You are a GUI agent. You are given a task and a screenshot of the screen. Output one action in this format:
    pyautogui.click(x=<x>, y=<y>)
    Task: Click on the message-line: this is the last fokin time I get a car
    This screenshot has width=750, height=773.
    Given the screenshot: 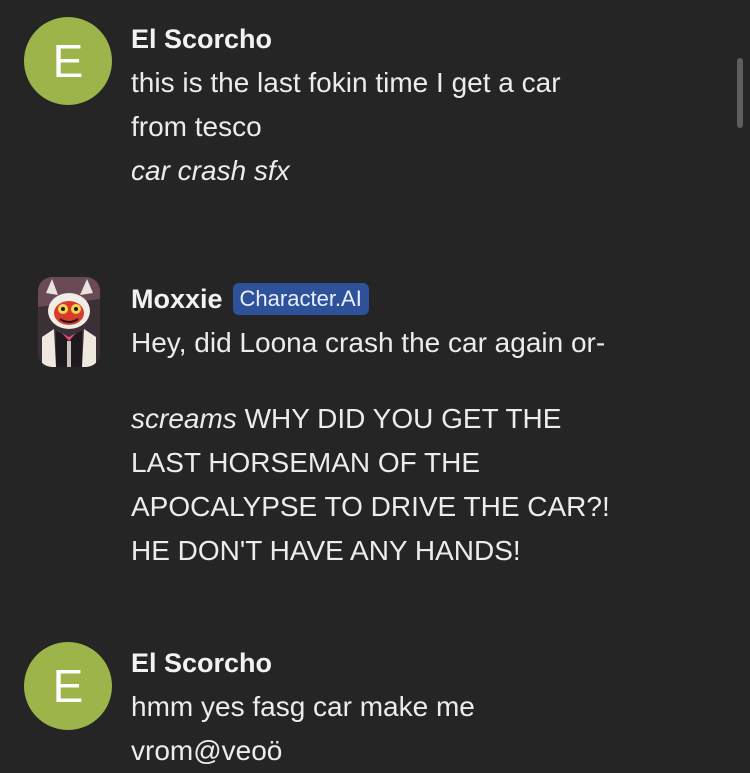 What is the action you would take?
    pyautogui.click(x=346, y=82)
    